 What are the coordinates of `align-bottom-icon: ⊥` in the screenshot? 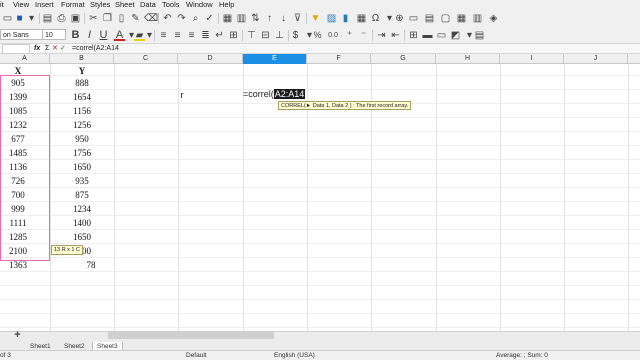 It's located at (279, 35).